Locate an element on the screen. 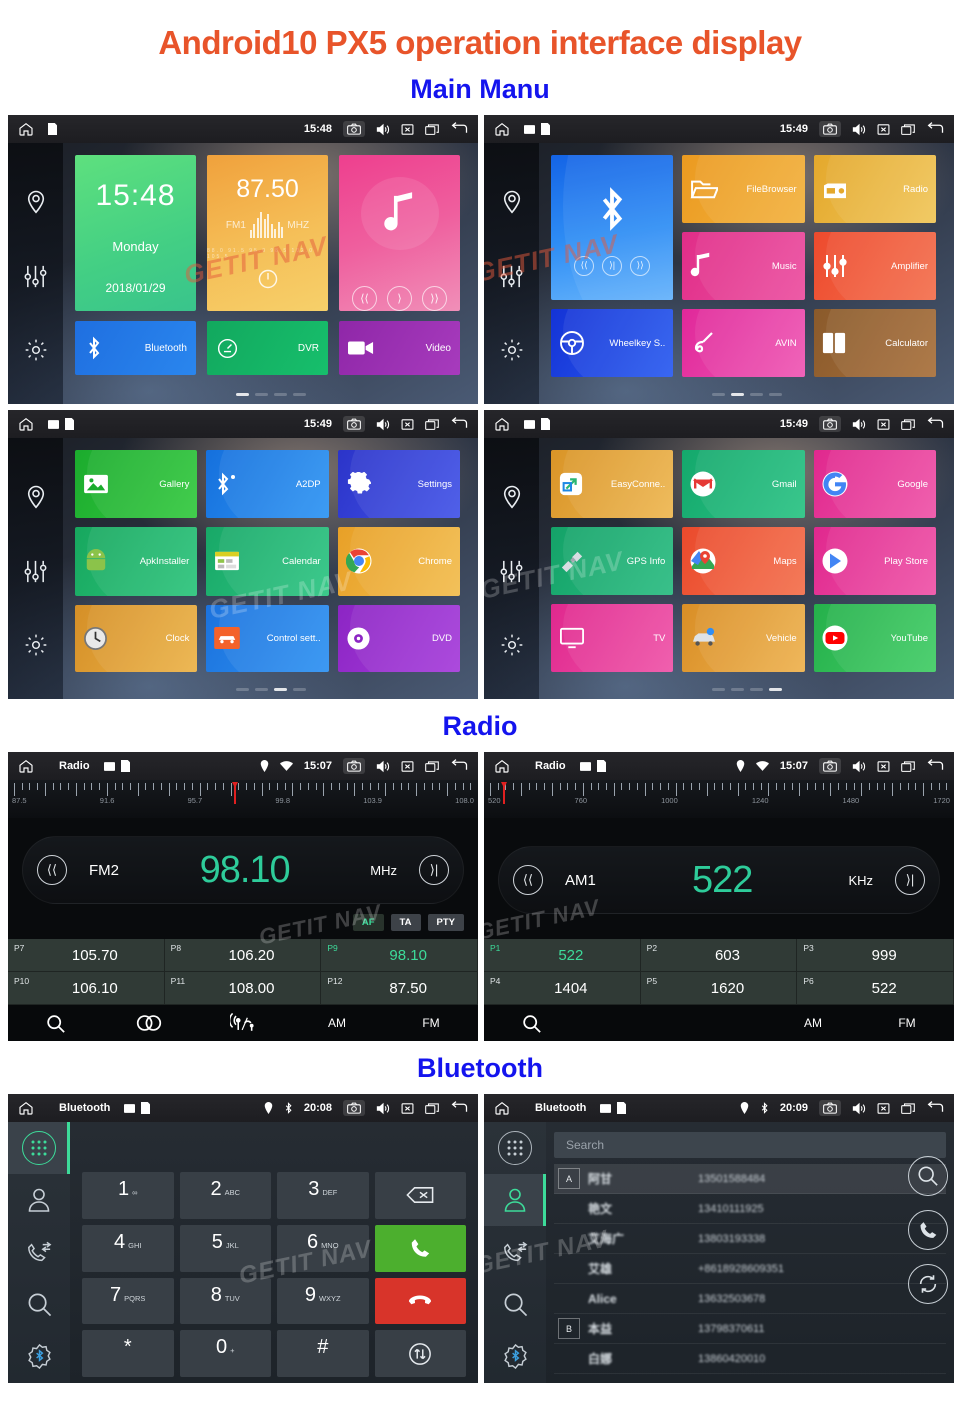 Image resolution: width=960 pixels, height=1407 pixels. key-3: 3 DEF is located at coordinates (323, 1195).